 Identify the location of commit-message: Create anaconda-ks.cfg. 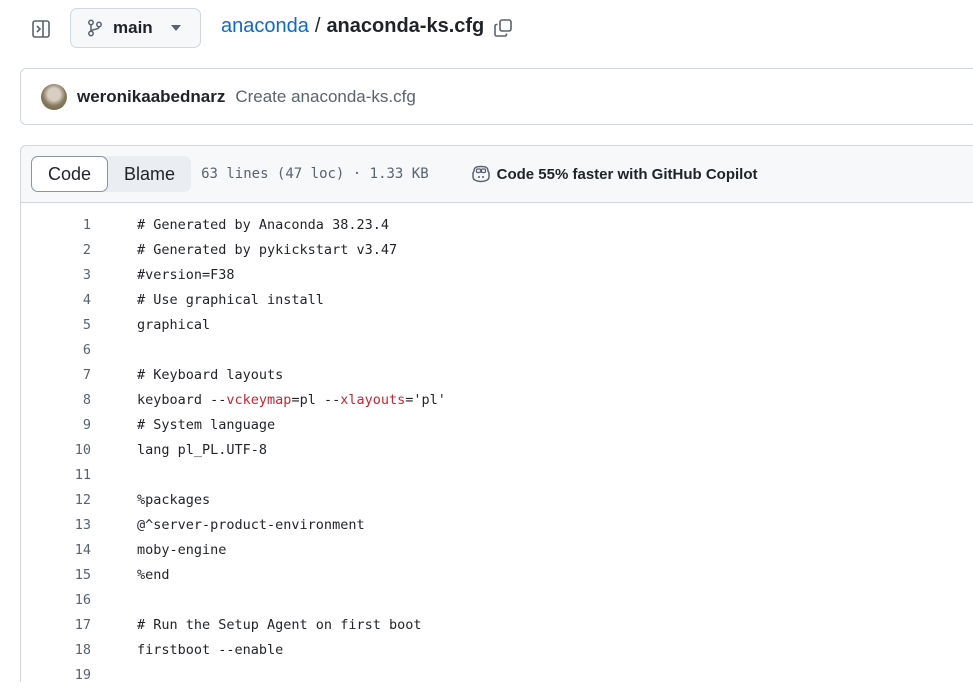
(325, 97).